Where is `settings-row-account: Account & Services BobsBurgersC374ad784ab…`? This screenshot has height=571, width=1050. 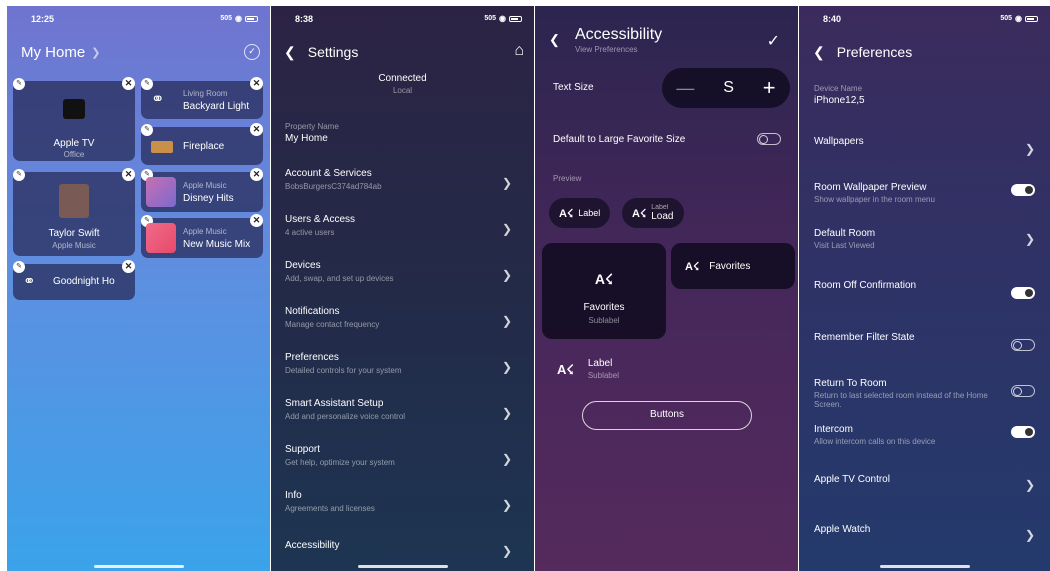
settings-row-account: Account & Services BobsBurgersC374ad784ab… is located at coordinates (398, 191).